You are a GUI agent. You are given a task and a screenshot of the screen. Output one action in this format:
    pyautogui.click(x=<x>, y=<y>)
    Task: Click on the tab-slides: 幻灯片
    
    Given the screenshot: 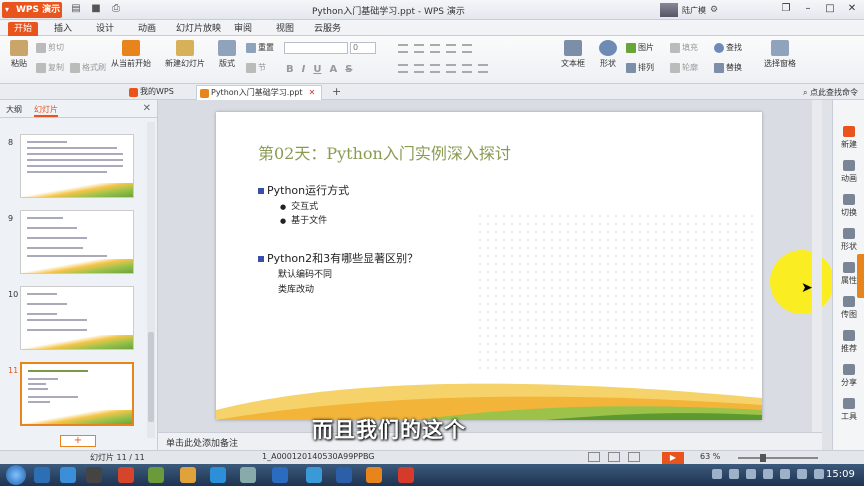 What is the action you would take?
    pyautogui.click(x=46, y=110)
    